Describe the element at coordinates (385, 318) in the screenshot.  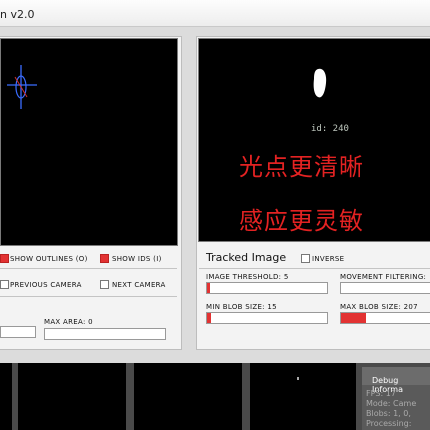
I see `max-blob-size-slider` at that location.